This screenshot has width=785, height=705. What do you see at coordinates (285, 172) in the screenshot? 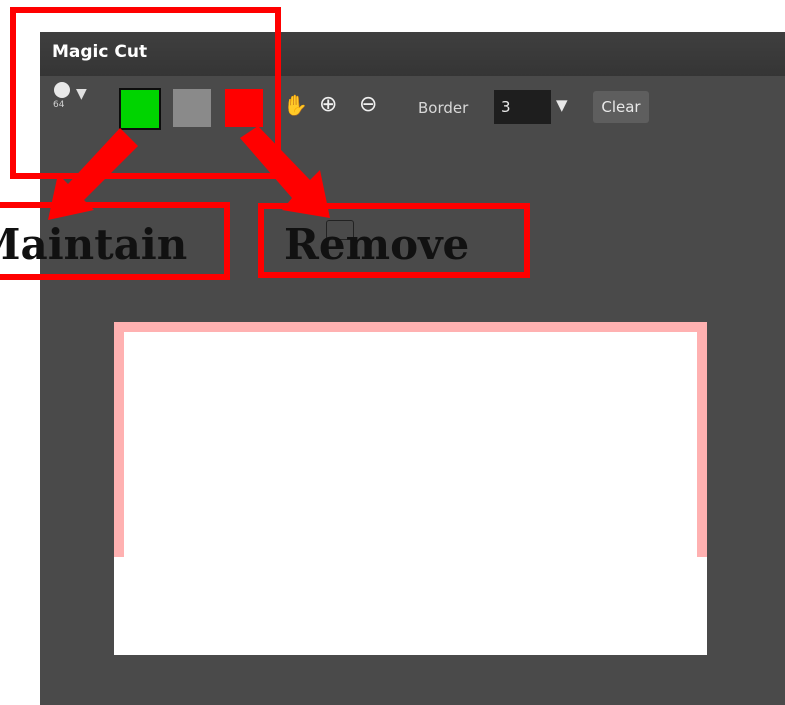
I see `remove-arrow` at bounding box center [285, 172].